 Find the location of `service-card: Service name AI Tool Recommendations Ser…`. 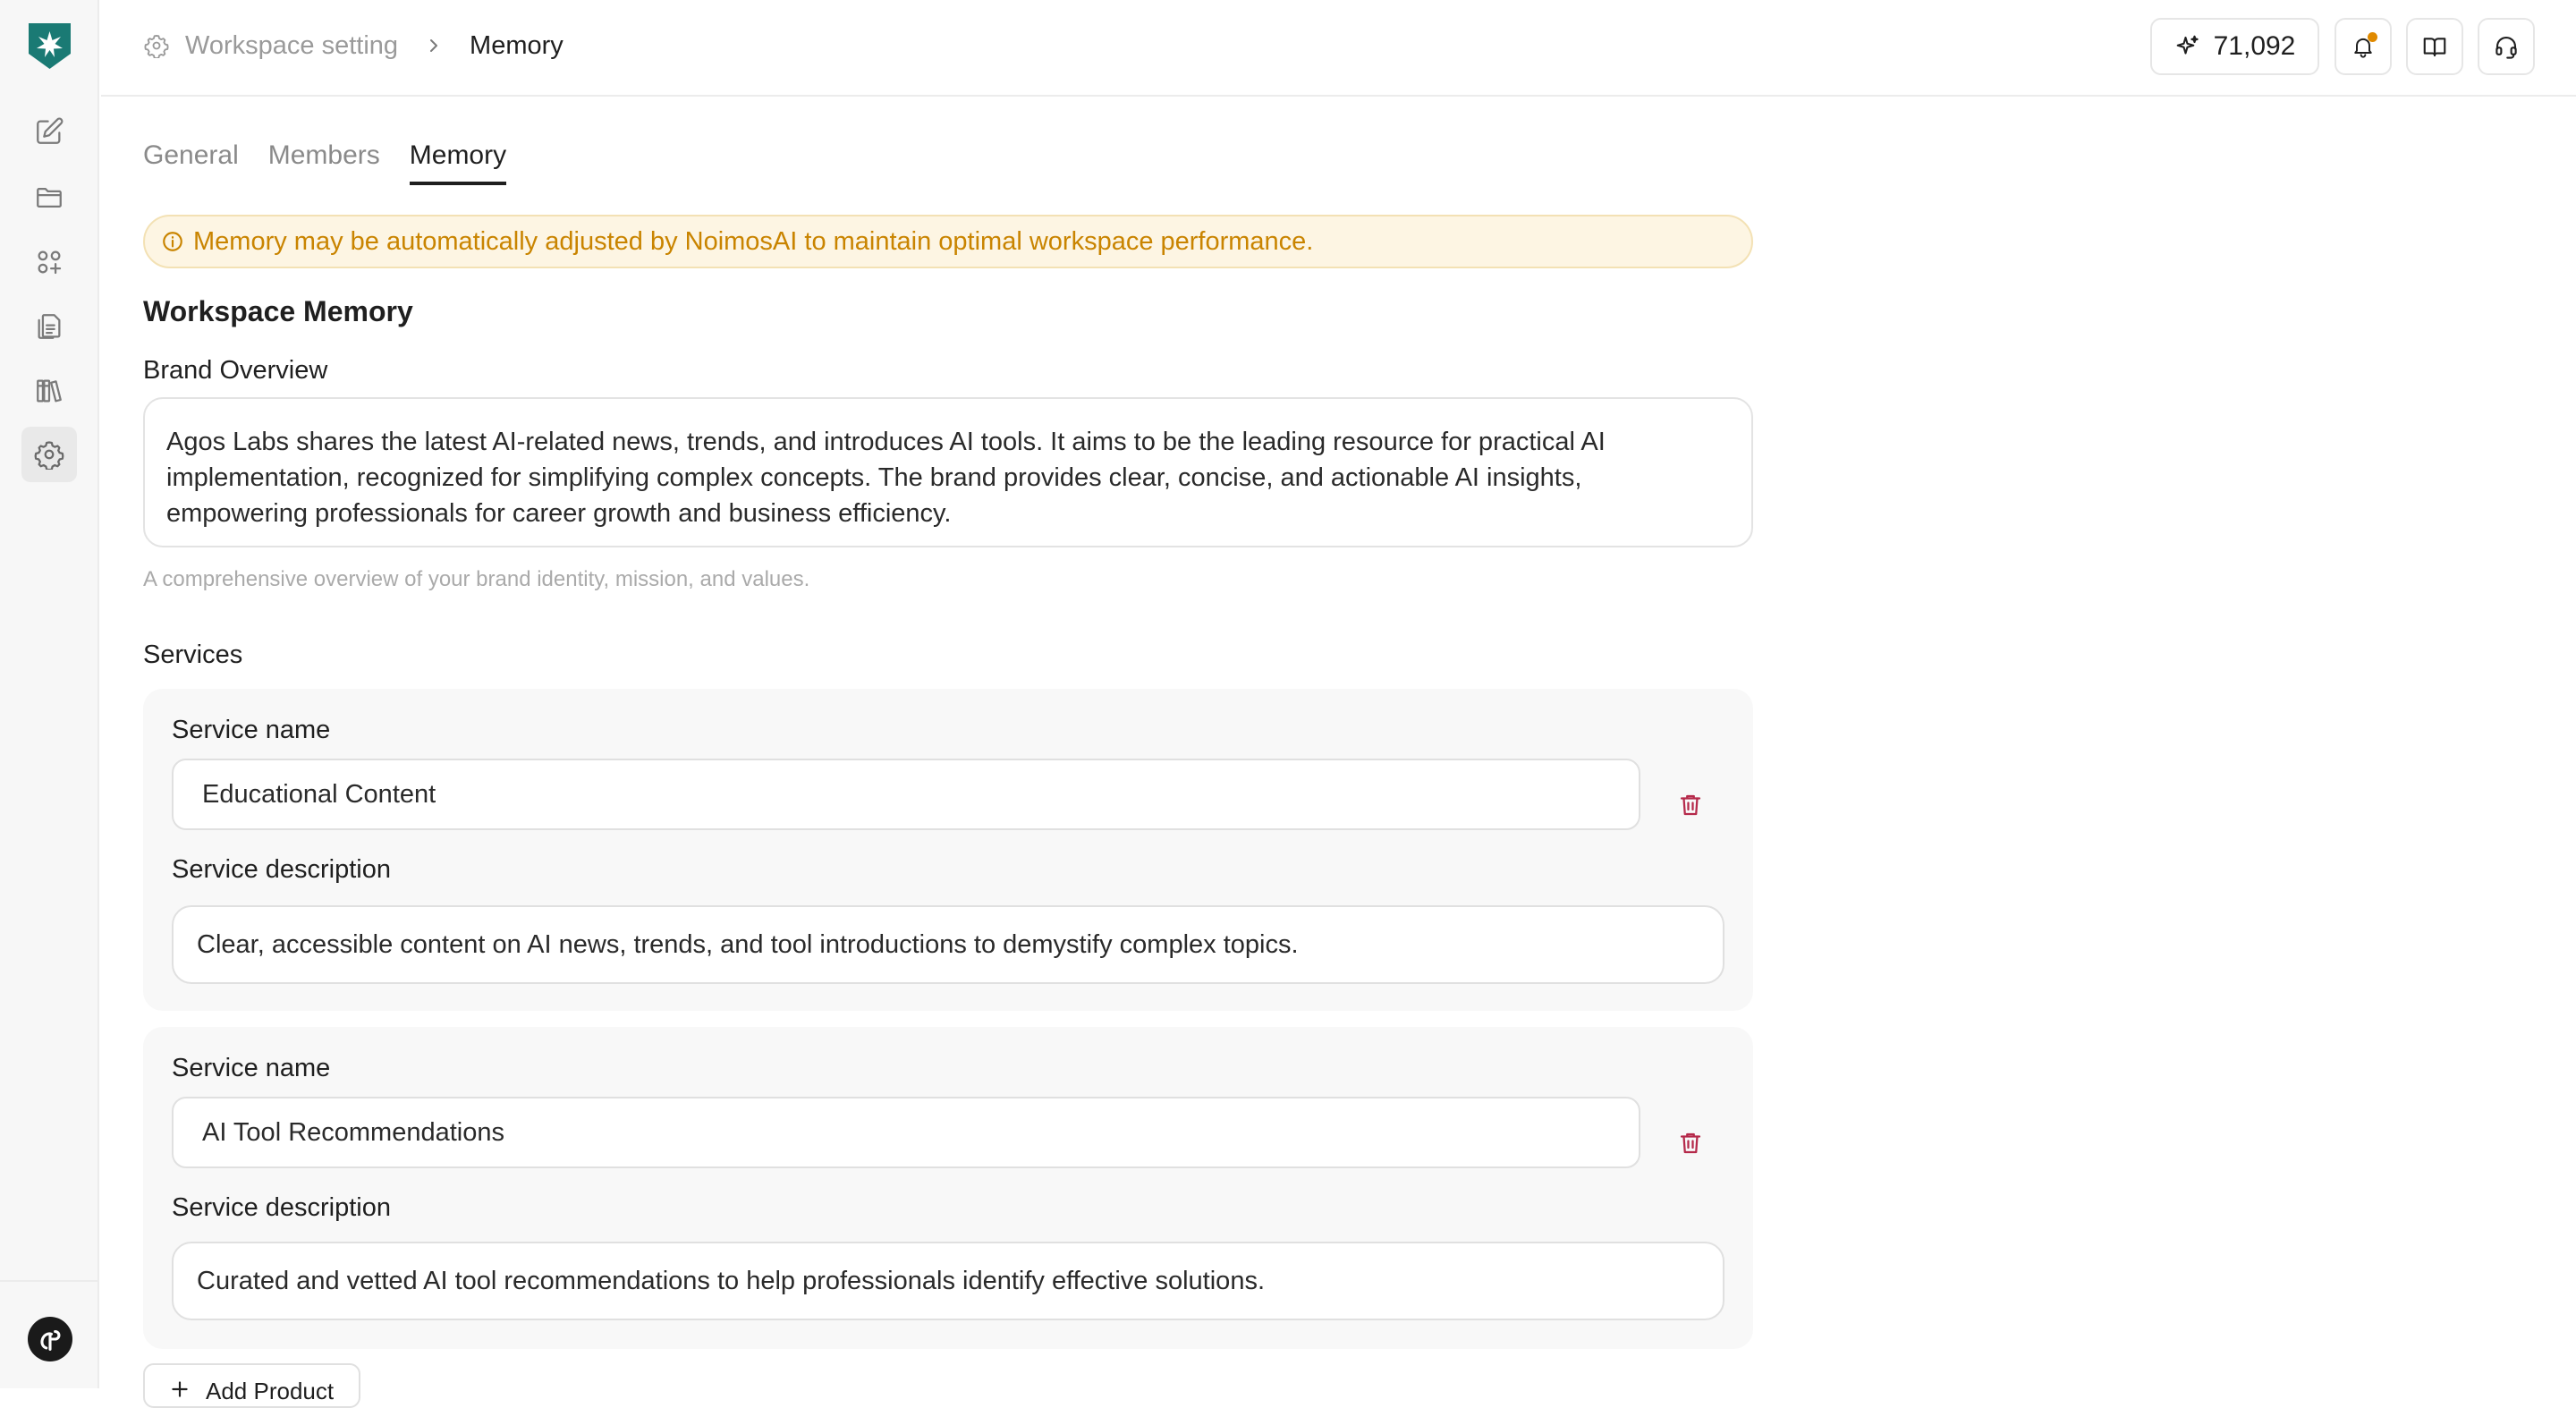

service-card: Service name AI Tool Recommendations Ser… is located at coordinates (948, 1188).